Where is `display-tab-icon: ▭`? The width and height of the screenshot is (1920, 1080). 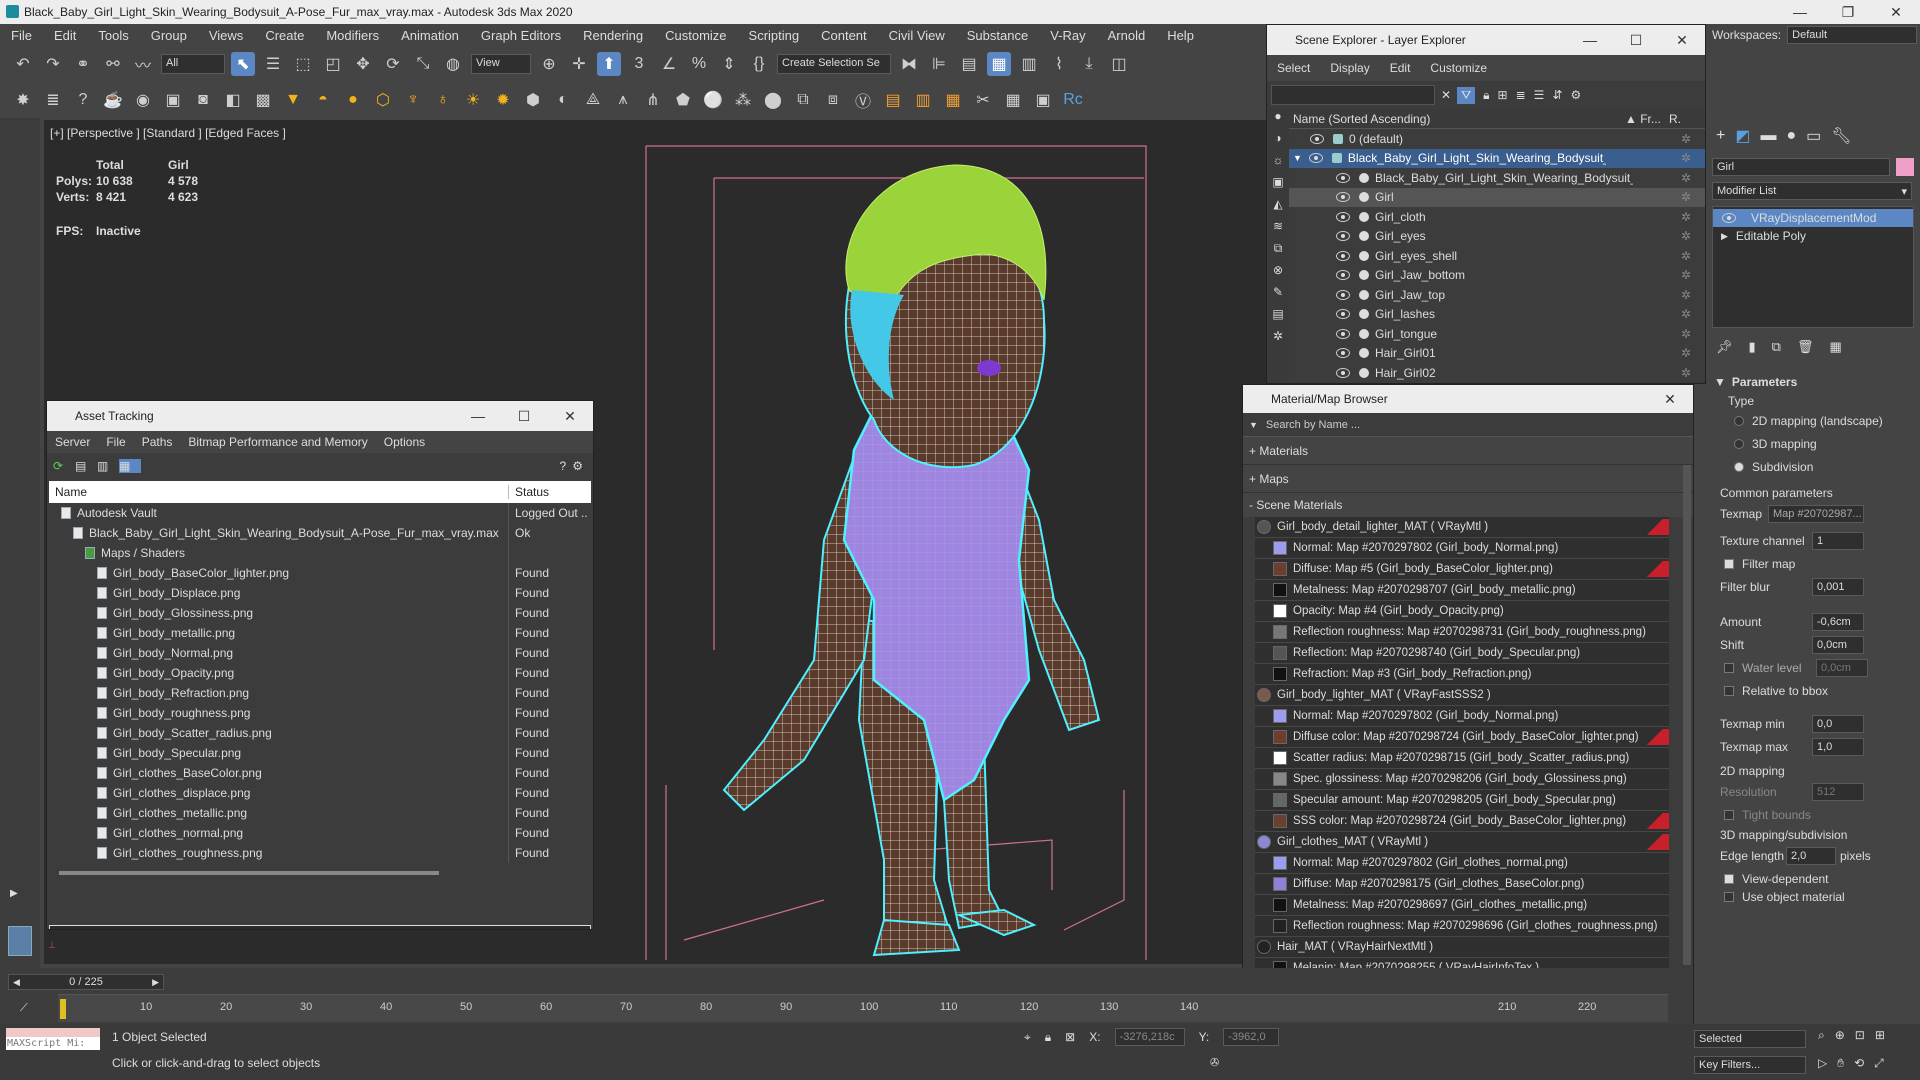
display-tab-icon: ▭ is located at coordinates (1813, 136).